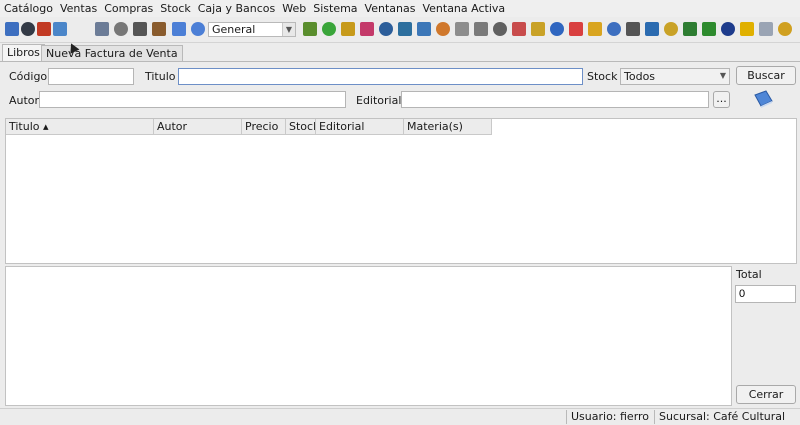 The width and height of the screenshot is (800, 425). What do you see at coordinates (28, 76) in the screenshot?
I see `codigo-label: Código` at bounding box center [28, 76].